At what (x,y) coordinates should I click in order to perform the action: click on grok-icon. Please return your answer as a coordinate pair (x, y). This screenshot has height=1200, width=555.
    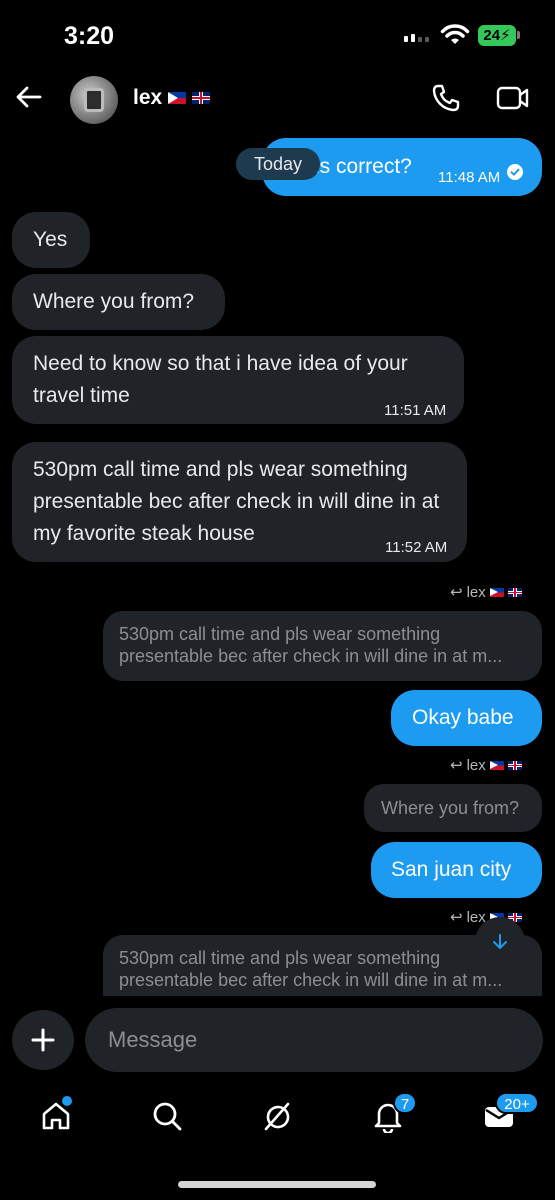
    Looking at the image, I should click on (277, 1116).